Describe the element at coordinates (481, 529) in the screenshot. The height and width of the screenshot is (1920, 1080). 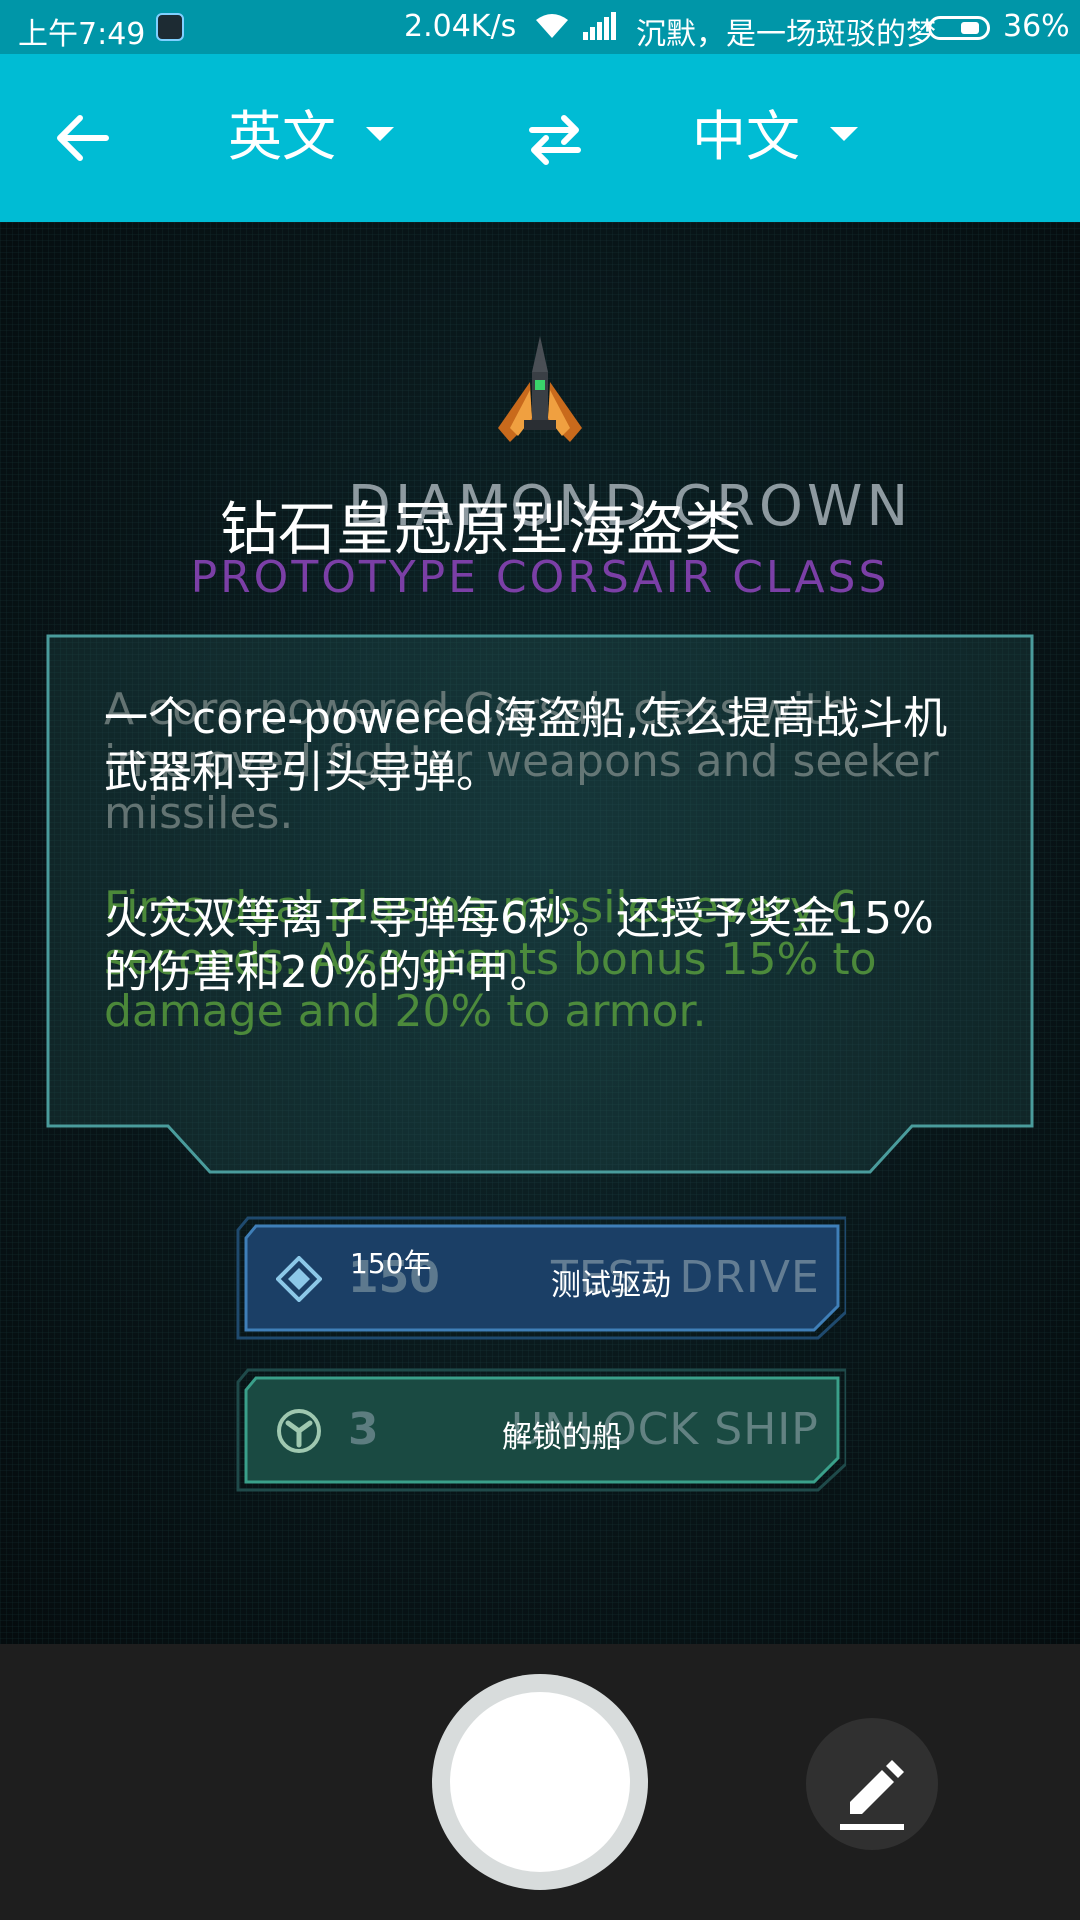
I see `translated-title: 钻石皇冠原型海盗类` at that location.